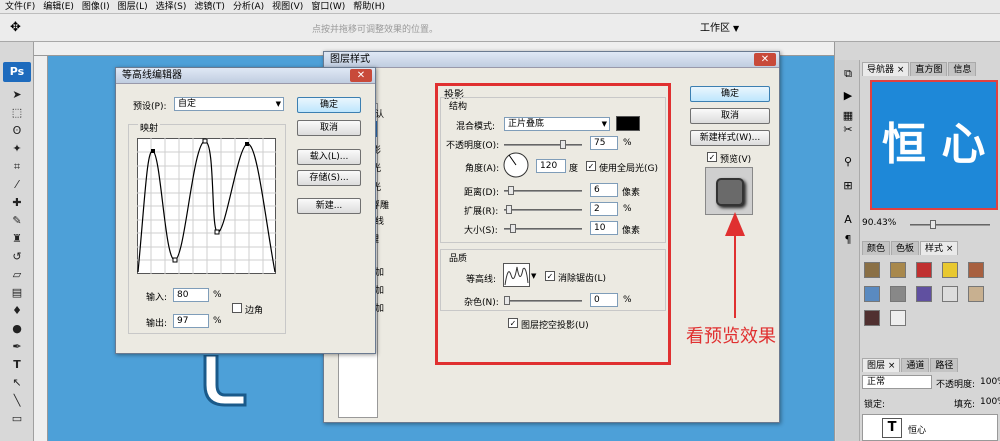 This screenshot has height=441, width=1000. I want to click on fill-value: 100%, so click(990, 402).